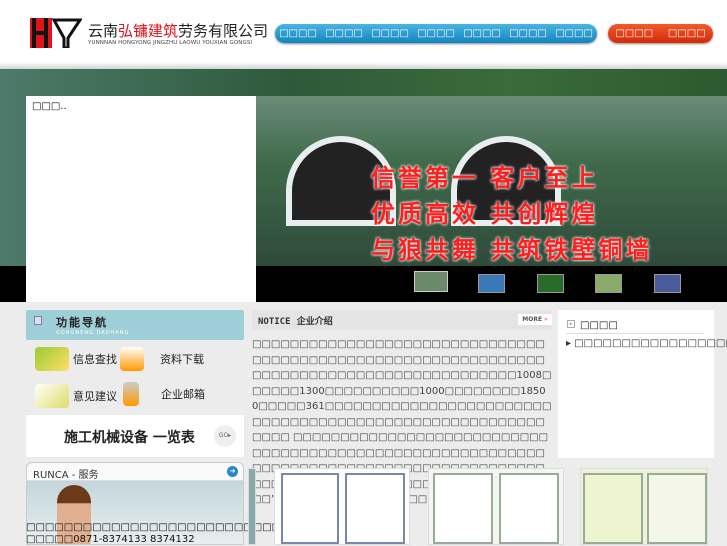 The height and width of the screenshot is (546, 727). What do you see at coordinates (183, 394) in the screenshot?
I see `item-label: 企业邮箱` at bounding box center [183, 394].